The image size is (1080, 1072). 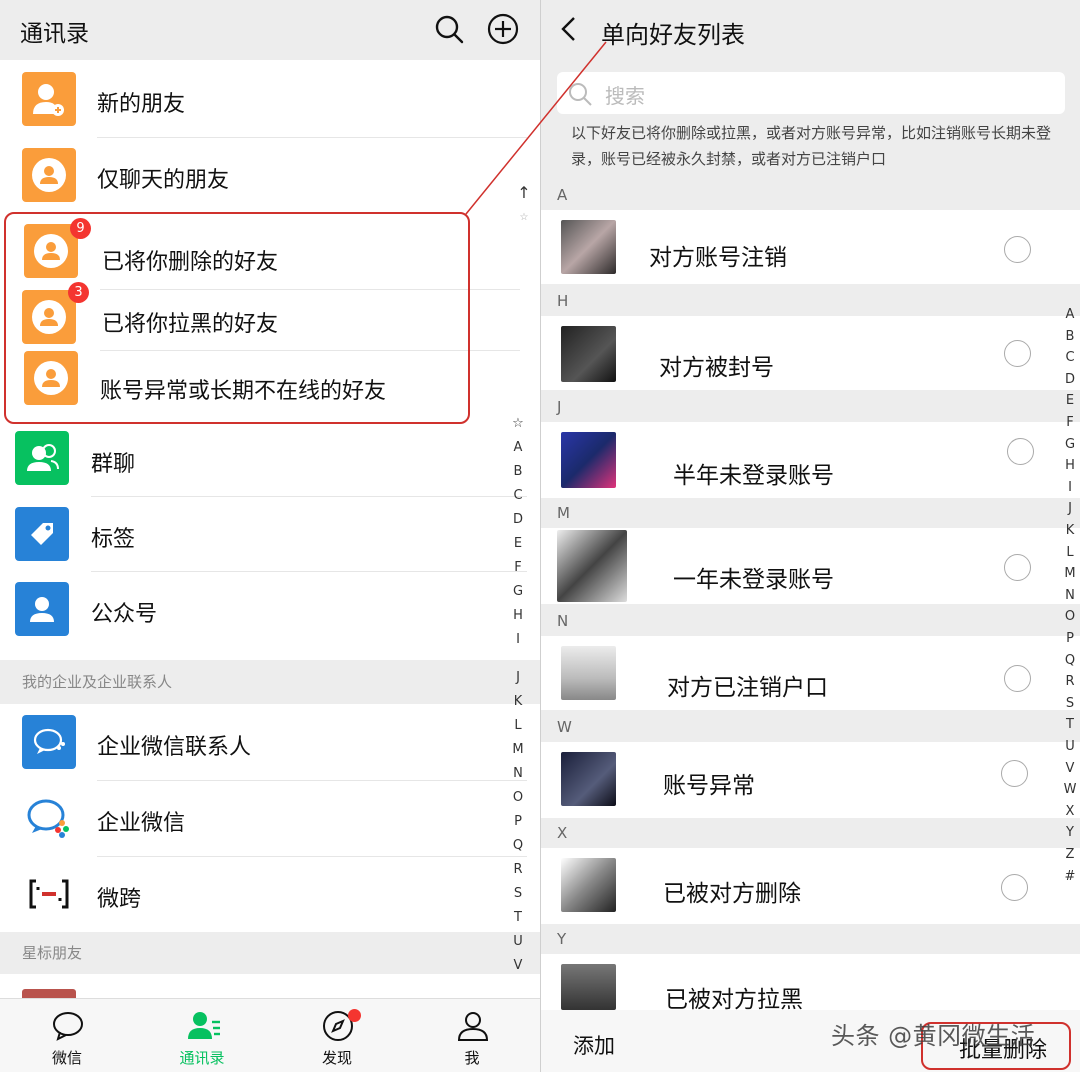 I want to click on index-letter: Z, so click(x=1070, y=854).